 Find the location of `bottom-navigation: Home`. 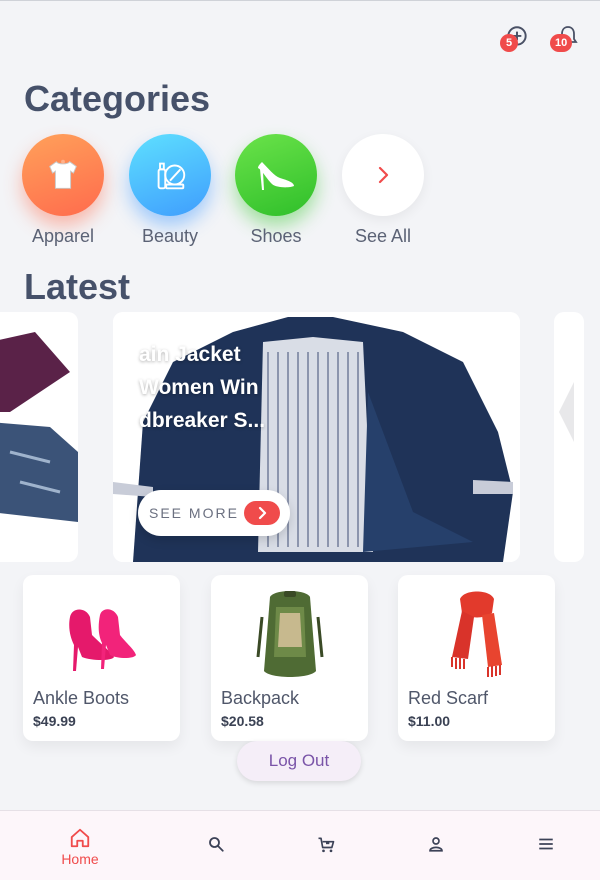

bottom-navigation: Home is located at coordinates (300, 845).